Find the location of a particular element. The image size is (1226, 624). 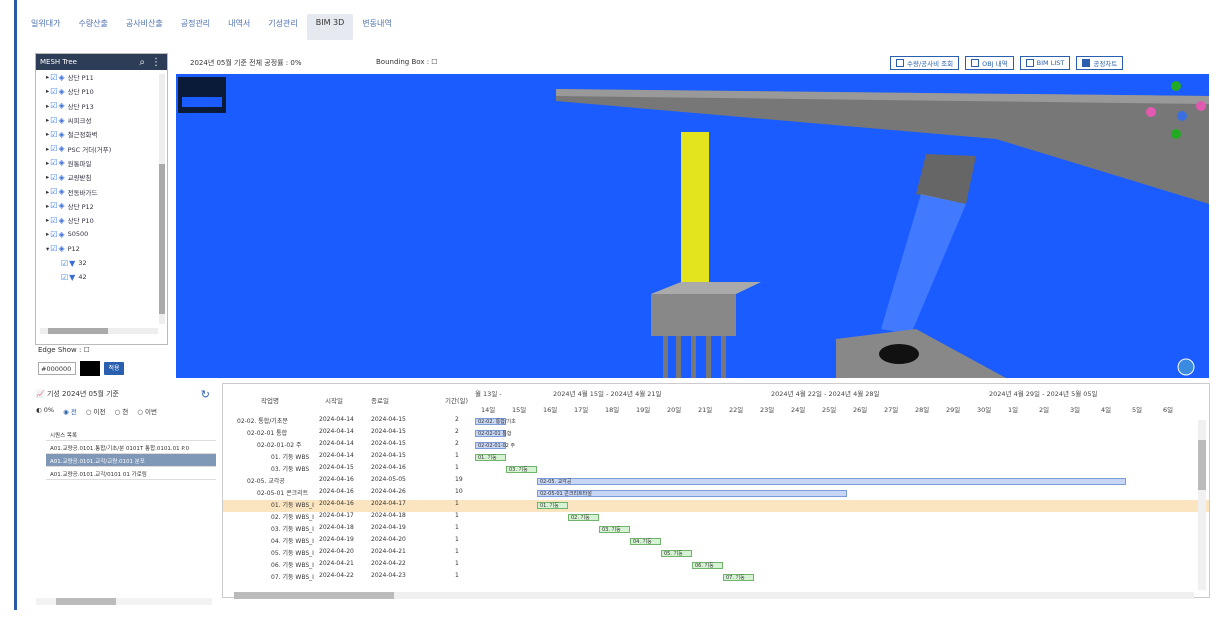

tab-unit-price: 일위대가 is located at coordinates (45, 27).